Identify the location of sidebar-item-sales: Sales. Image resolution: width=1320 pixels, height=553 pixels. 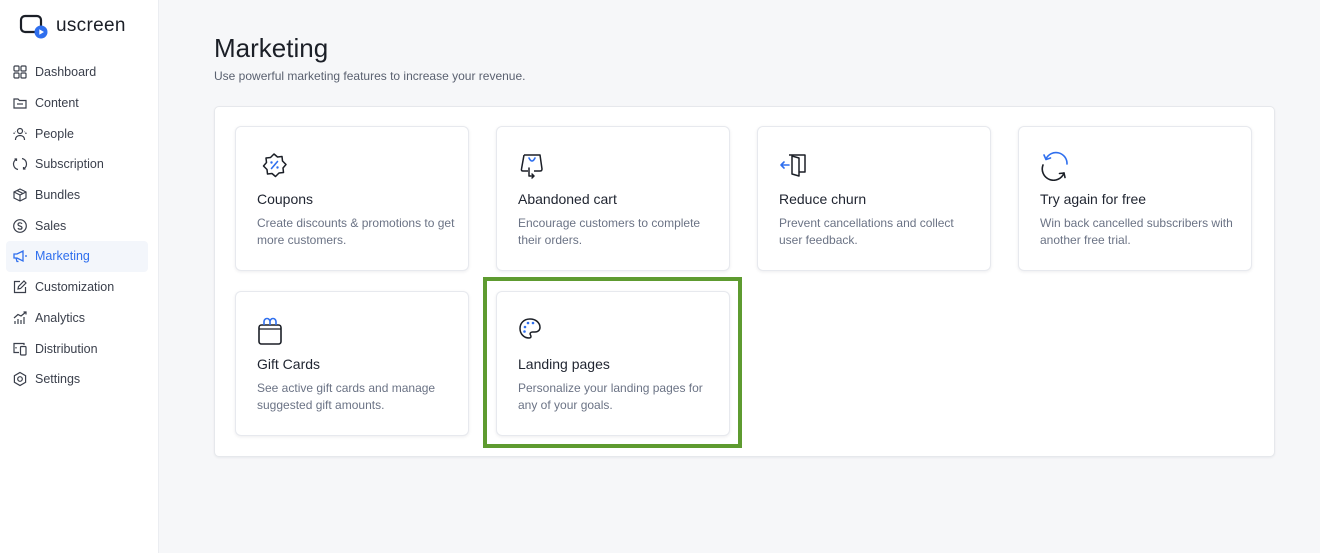
(77, 225).